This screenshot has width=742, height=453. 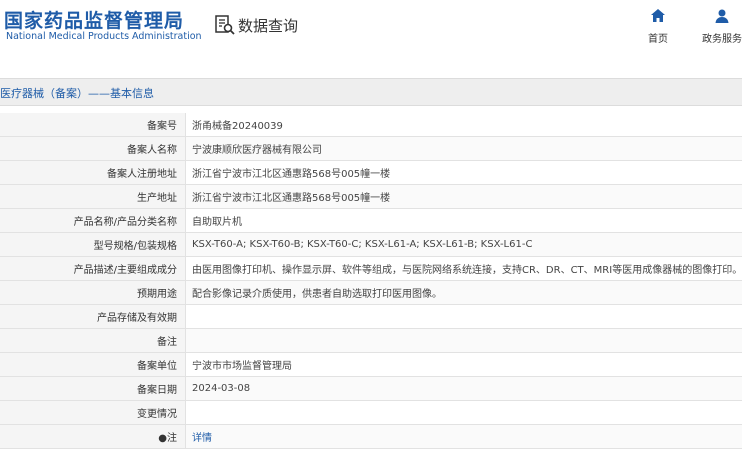 I want to click on row-label: 备案号, so click(x=93, y=125).